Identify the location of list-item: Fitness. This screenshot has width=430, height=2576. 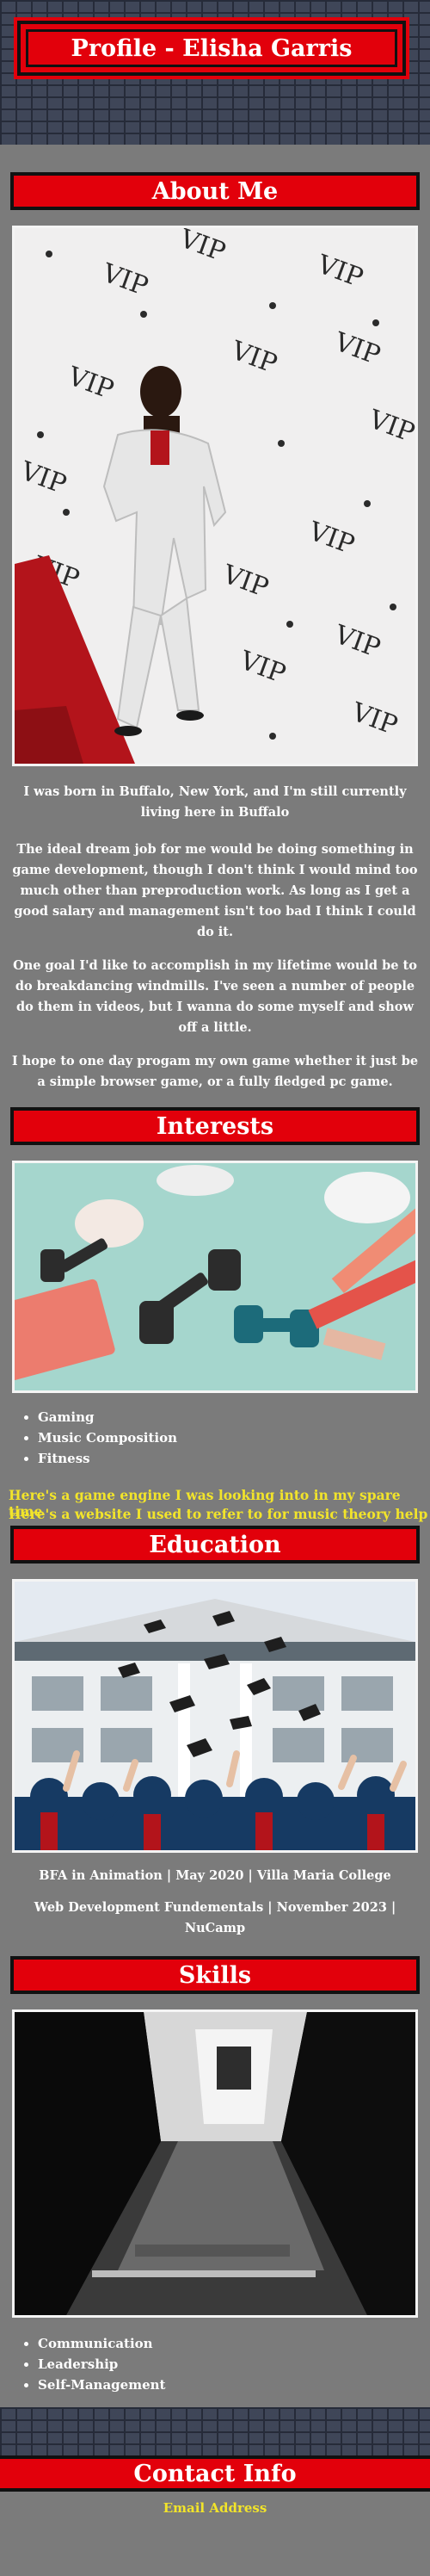
(108, 1458).